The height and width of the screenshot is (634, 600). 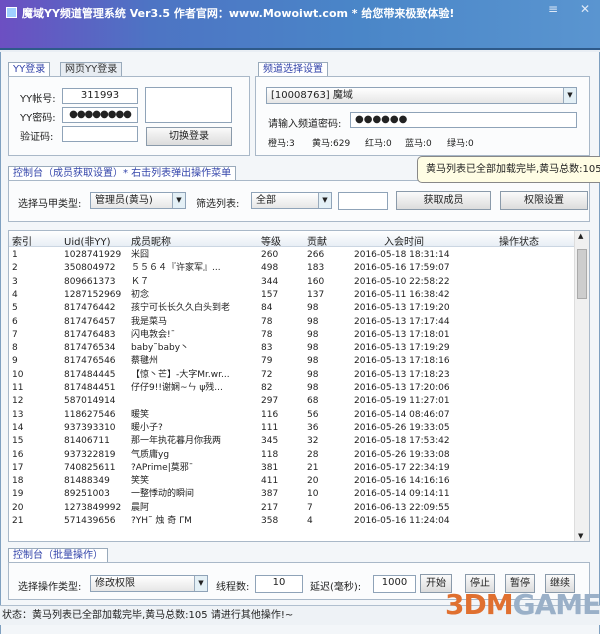 What do you see at coordinates (580, 236) in the screenshot?
I see `scroll-up-icon: ▲` at bounding box center [580, 236].